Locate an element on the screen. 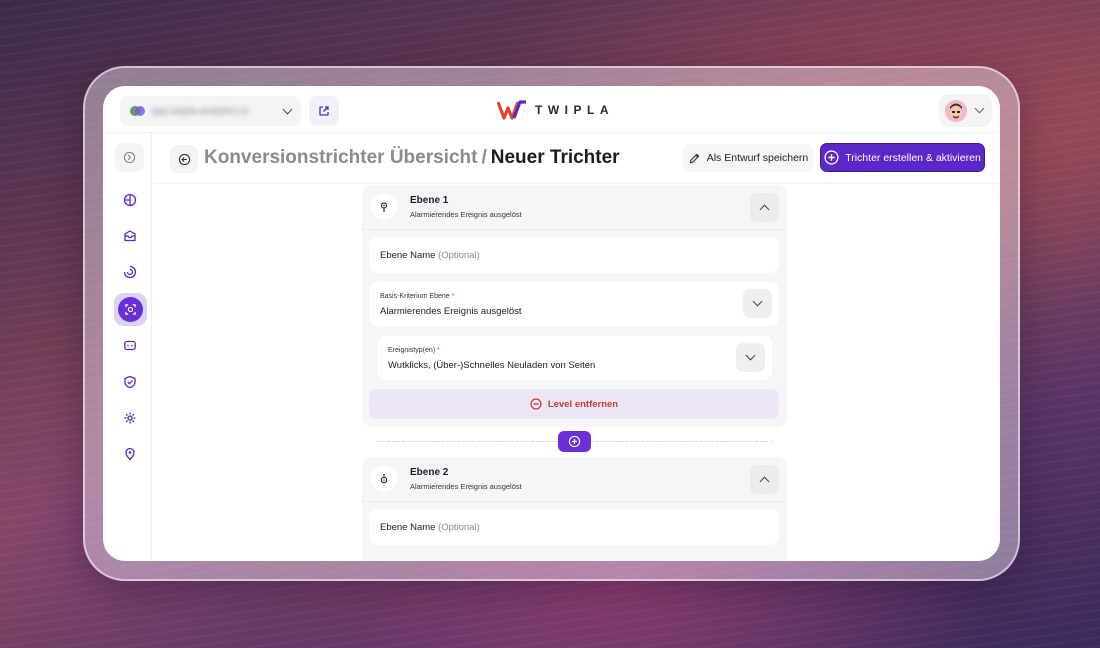 The width and height of the screenshot is (1100, 648). external-link-icon is located at coordinates (324, 111).